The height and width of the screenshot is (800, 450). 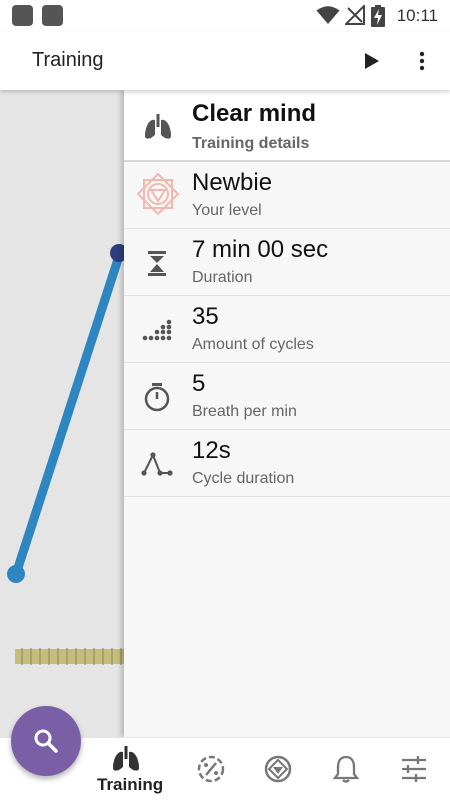 What do you see at coordinates (414, 769) in the screenshot?
I see `sliders-icon` at bounding box center [414, 769].